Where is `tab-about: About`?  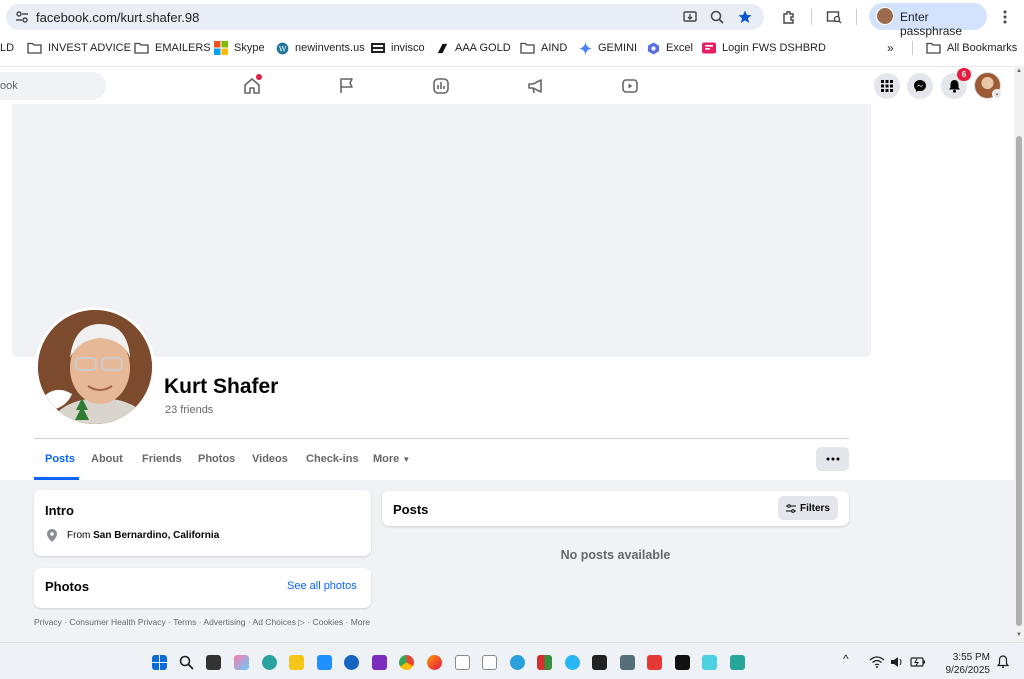
tab-about: About is located at coordinates (107, 459).